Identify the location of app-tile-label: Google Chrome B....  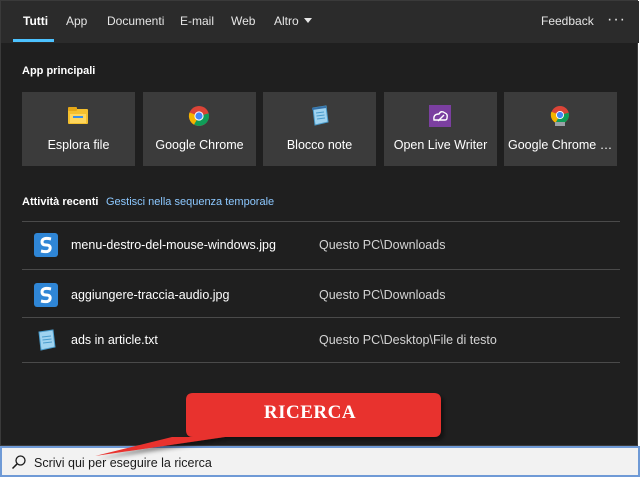
(560, 145).